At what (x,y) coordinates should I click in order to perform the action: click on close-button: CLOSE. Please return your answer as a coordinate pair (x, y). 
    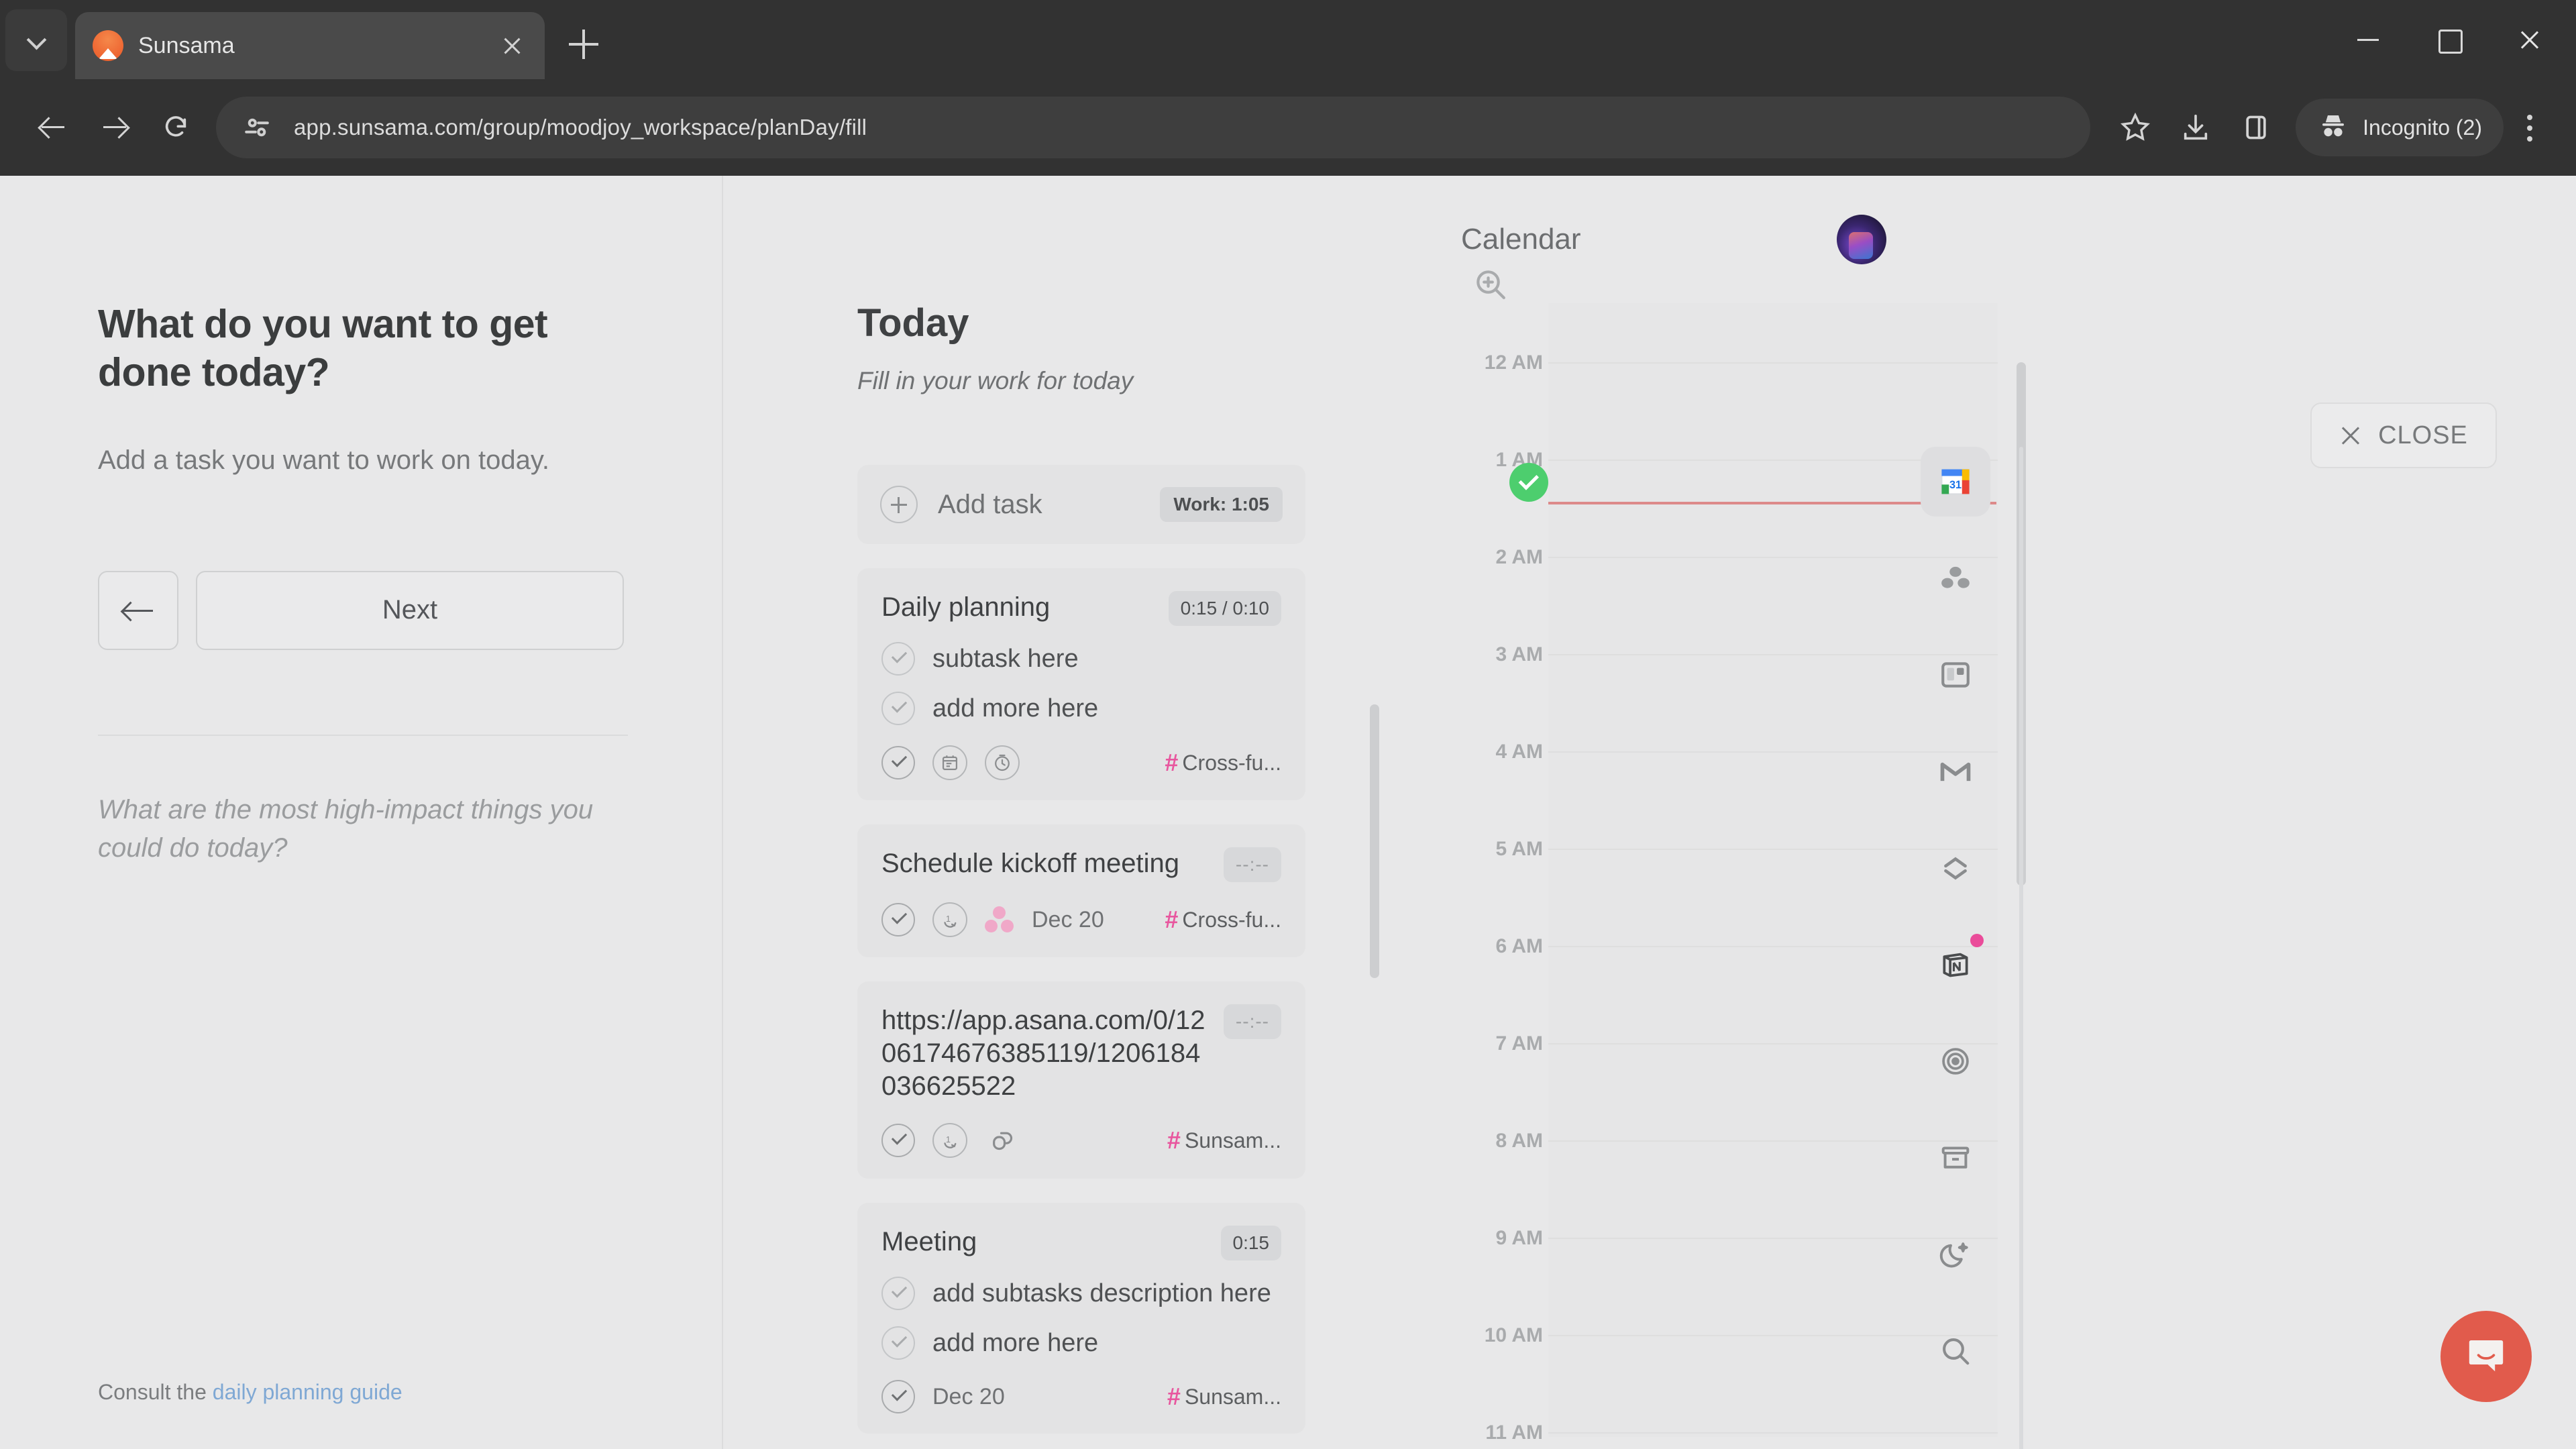
    Looking at the image, I should click on (2403, 435).